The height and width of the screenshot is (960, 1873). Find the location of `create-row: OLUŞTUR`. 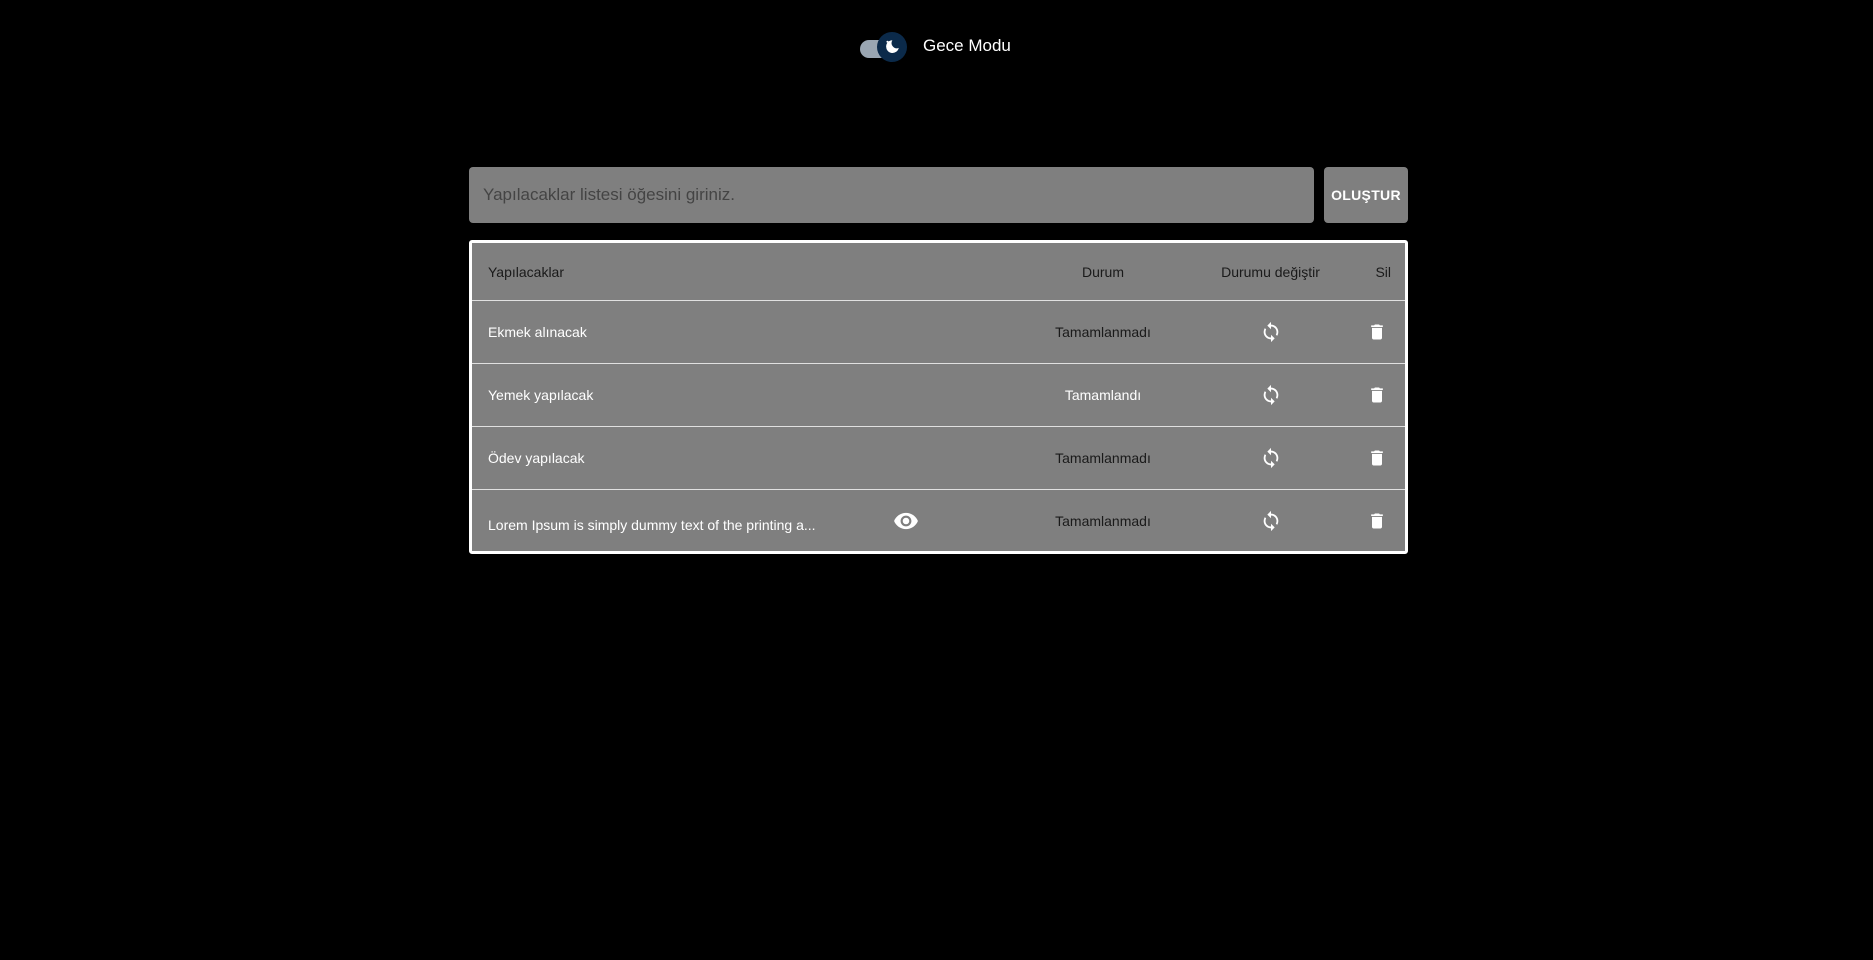

create-row: OLUŞTUR is located at coordinates (938, 195).